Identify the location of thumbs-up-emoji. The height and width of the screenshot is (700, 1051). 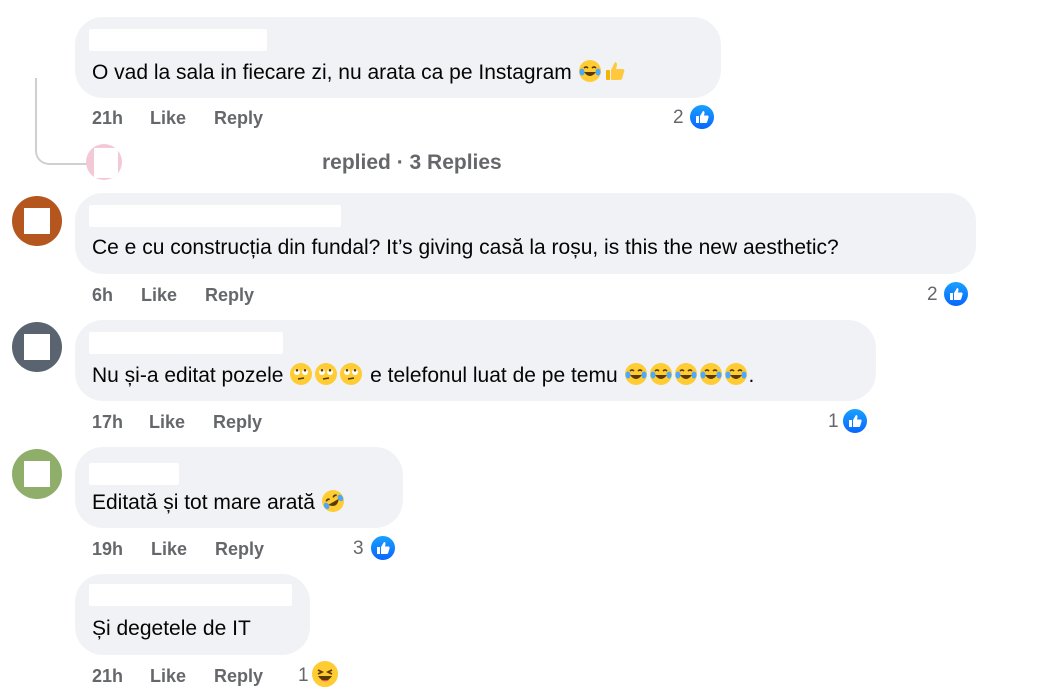
(615, 74).